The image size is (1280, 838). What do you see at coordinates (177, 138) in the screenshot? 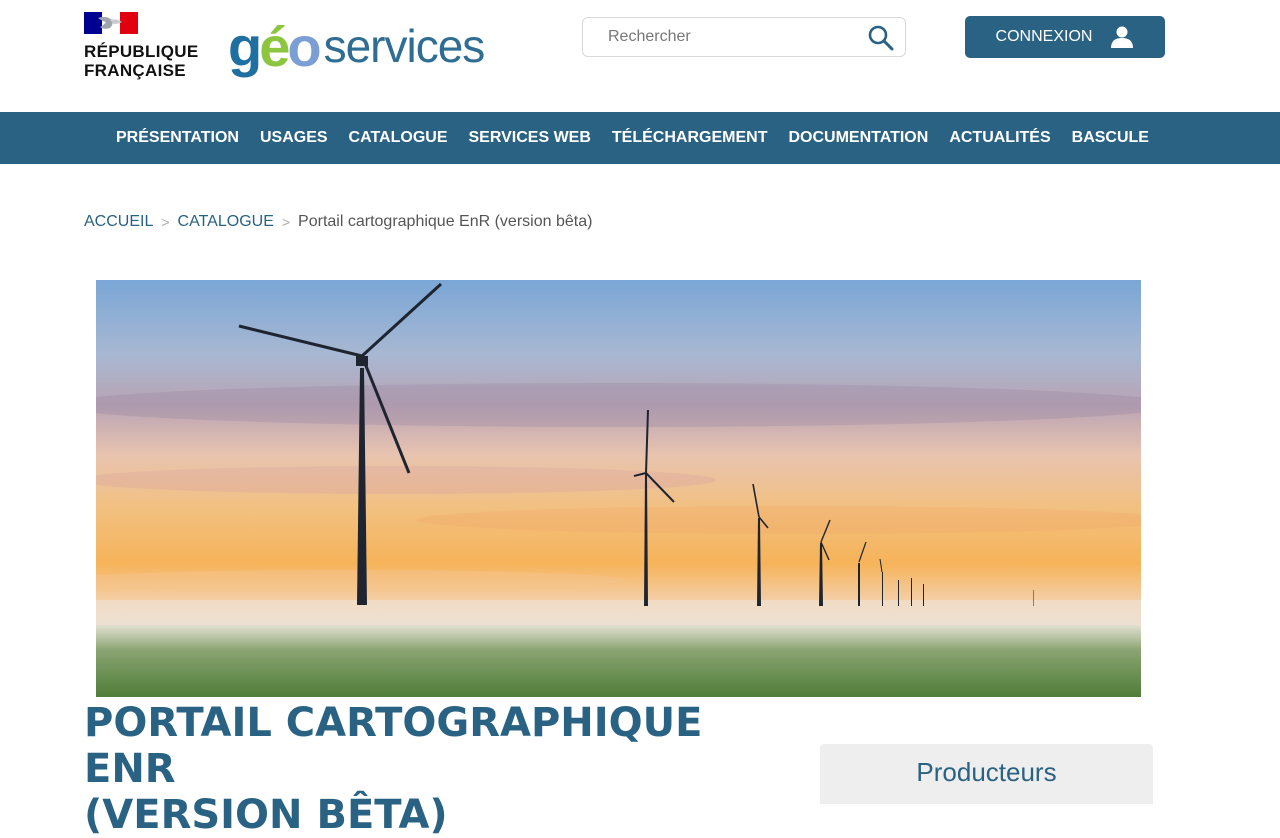
I see `nav-item-presentation: PRÉSENTATION` at bounding box center [177, 138].